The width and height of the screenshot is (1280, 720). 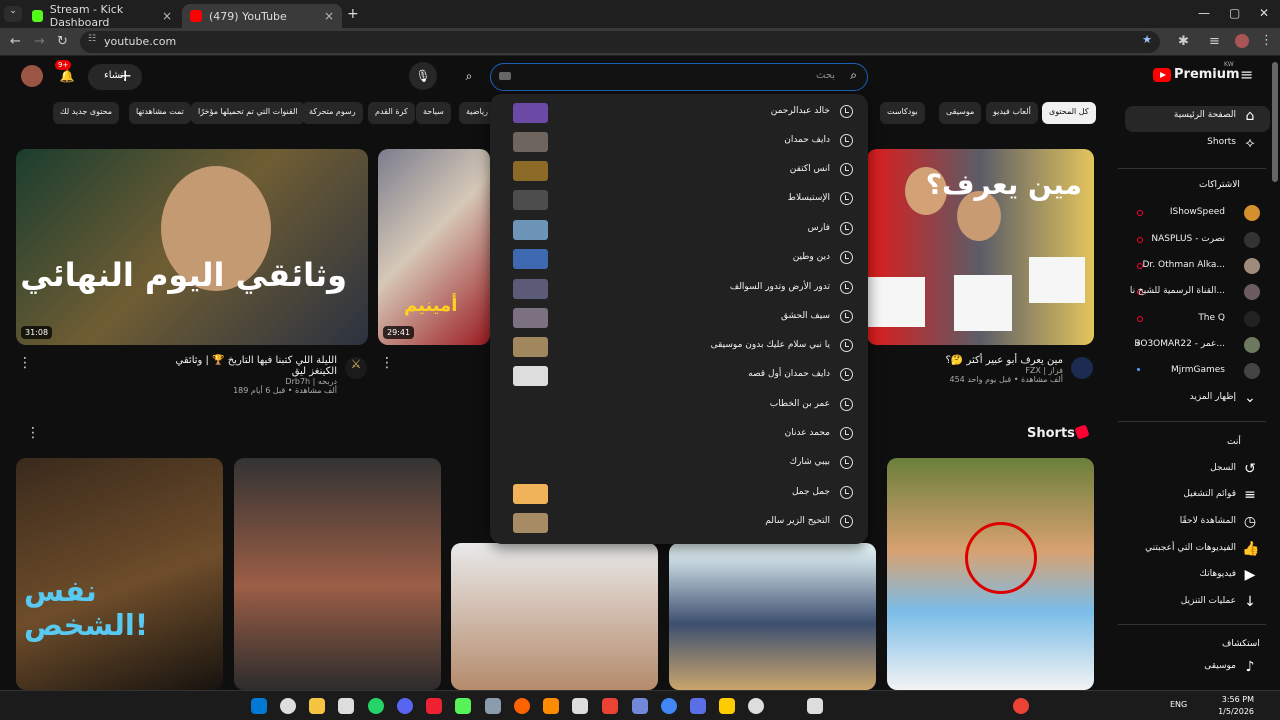 What do you see at coordinates (13, 14) in the screenshot?
I see `tab-search-button: ⌄` at bounding box center [13, 14].